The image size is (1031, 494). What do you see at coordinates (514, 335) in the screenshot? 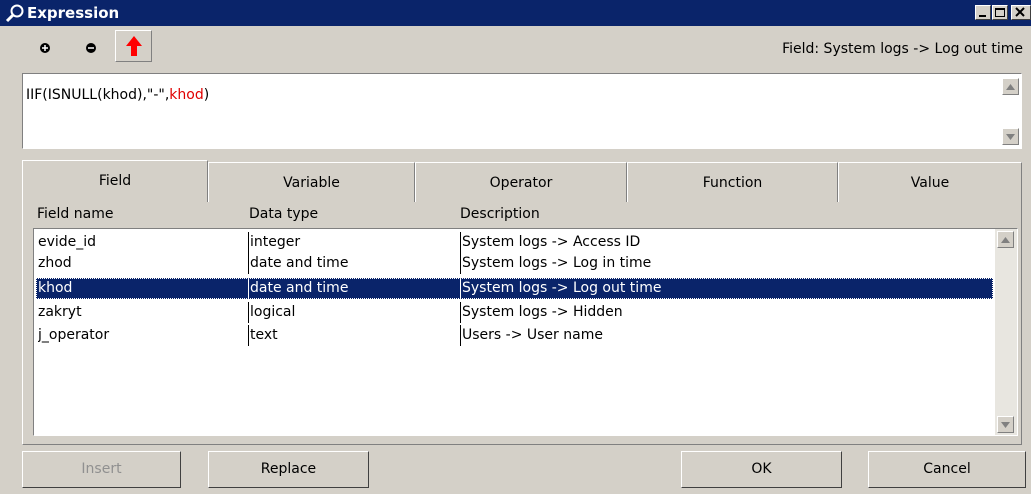
I see `list-item: j_operator text Users -> User name` at bounding box center [514, 335].